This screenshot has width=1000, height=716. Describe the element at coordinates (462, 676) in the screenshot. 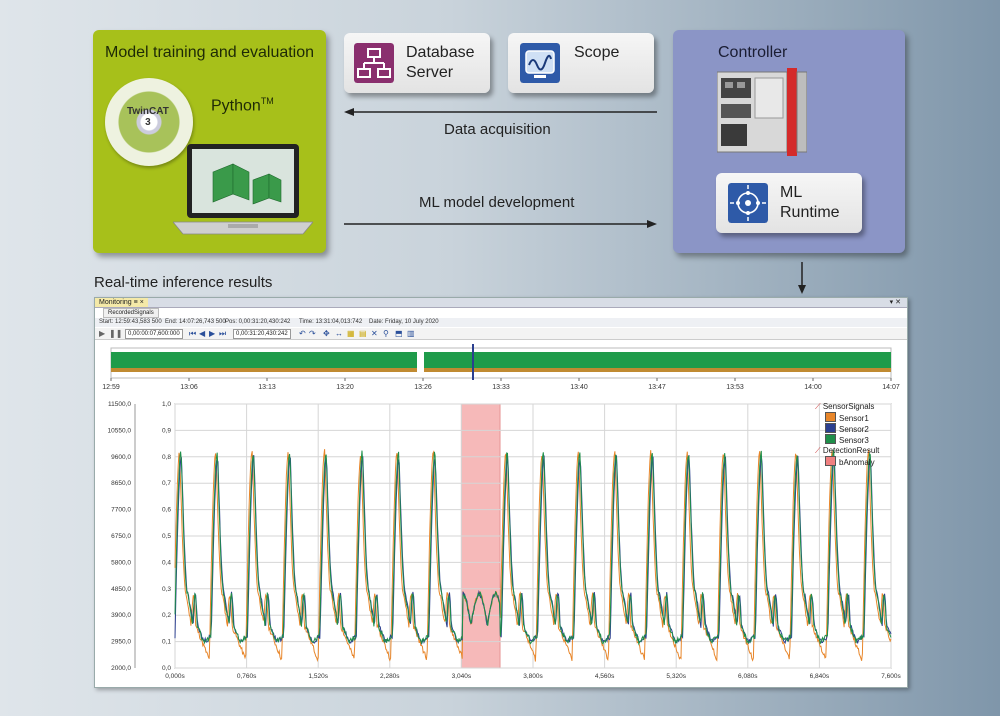

I see `x-tick-label: 3,040s` at that location.